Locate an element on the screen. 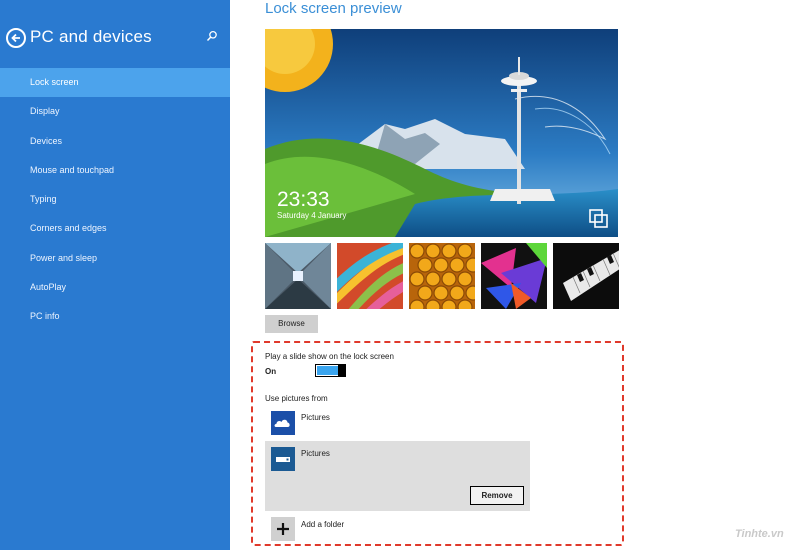 The width and height of the screenshot is (800, 550). color-shapes-image is located at coordinates (514, 276).